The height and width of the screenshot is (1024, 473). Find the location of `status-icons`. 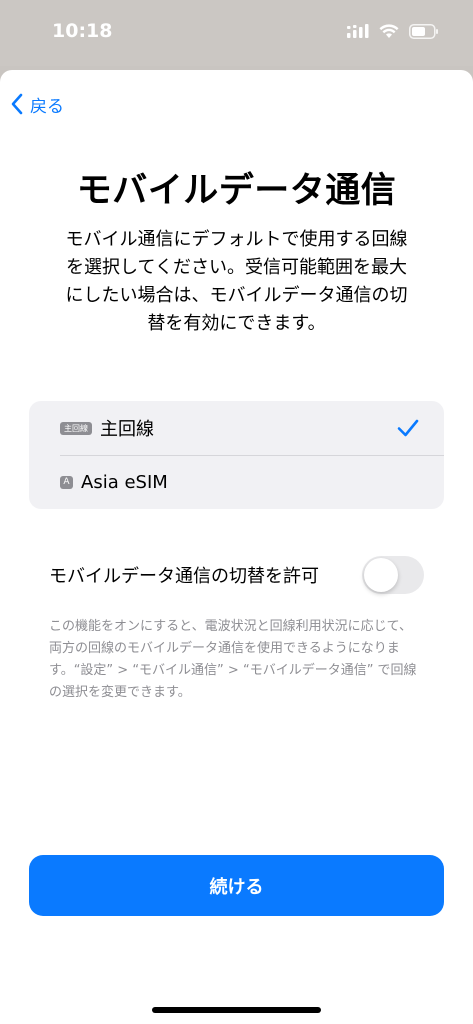

status-icons is located at coordinates (393, 31).